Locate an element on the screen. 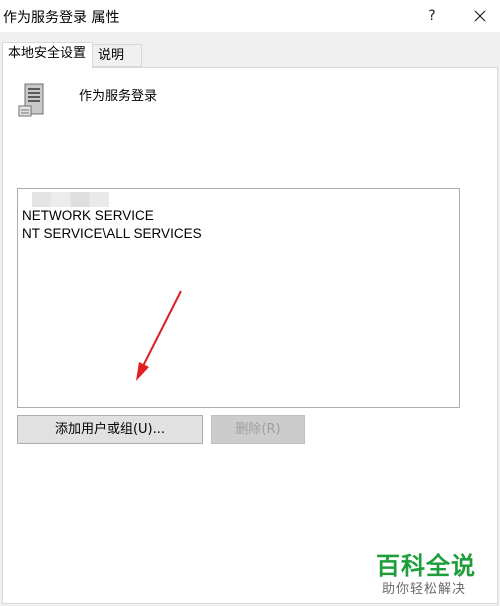  close-icon is located at coordinates (480, 16).